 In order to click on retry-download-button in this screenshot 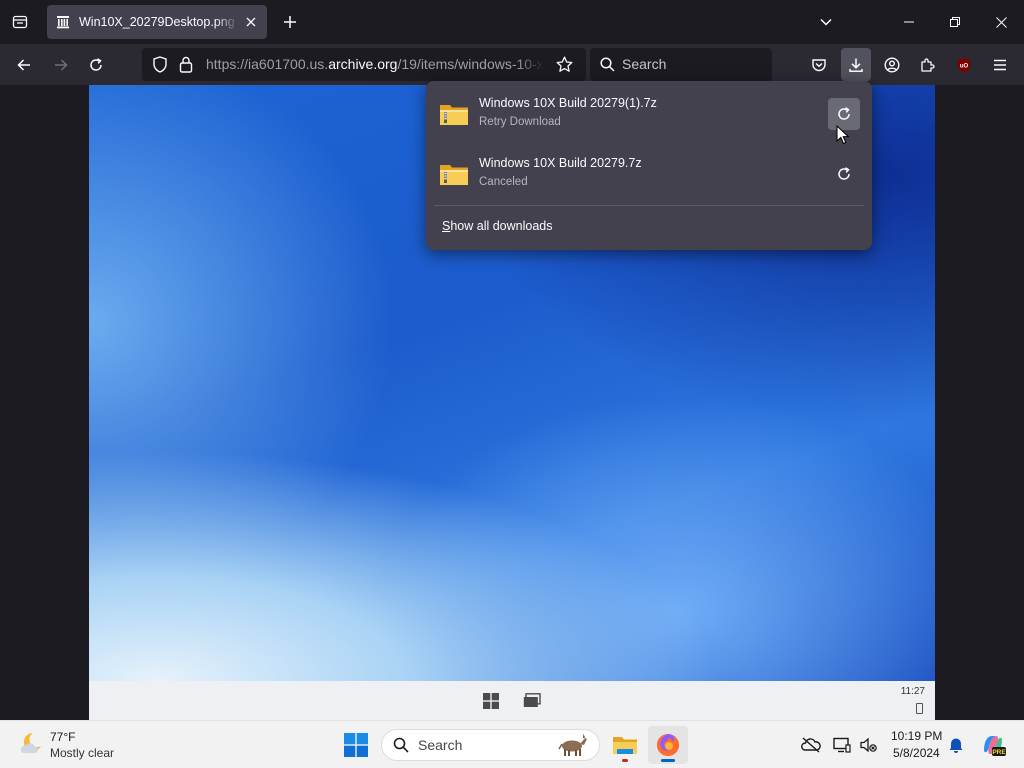, I will do `click(844, 174)`.